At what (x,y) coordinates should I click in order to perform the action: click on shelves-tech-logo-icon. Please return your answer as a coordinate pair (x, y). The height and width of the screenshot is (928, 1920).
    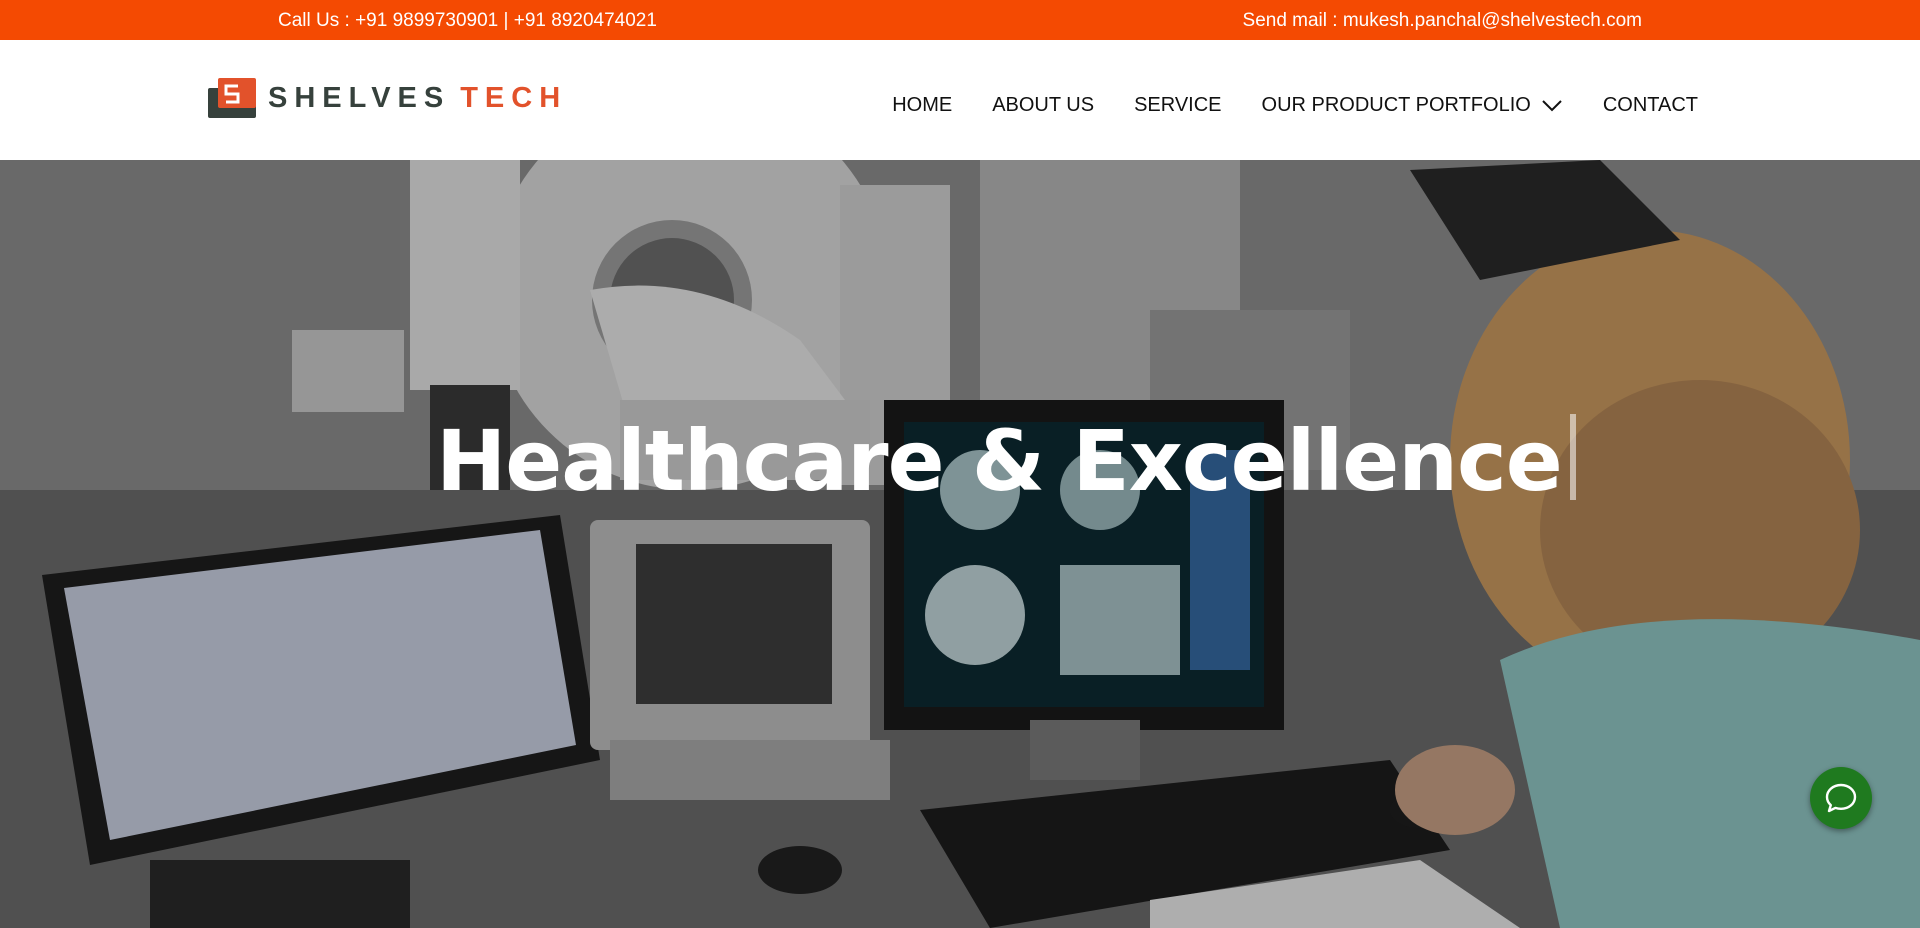
    Looking at the image, I should click on (232, 98).